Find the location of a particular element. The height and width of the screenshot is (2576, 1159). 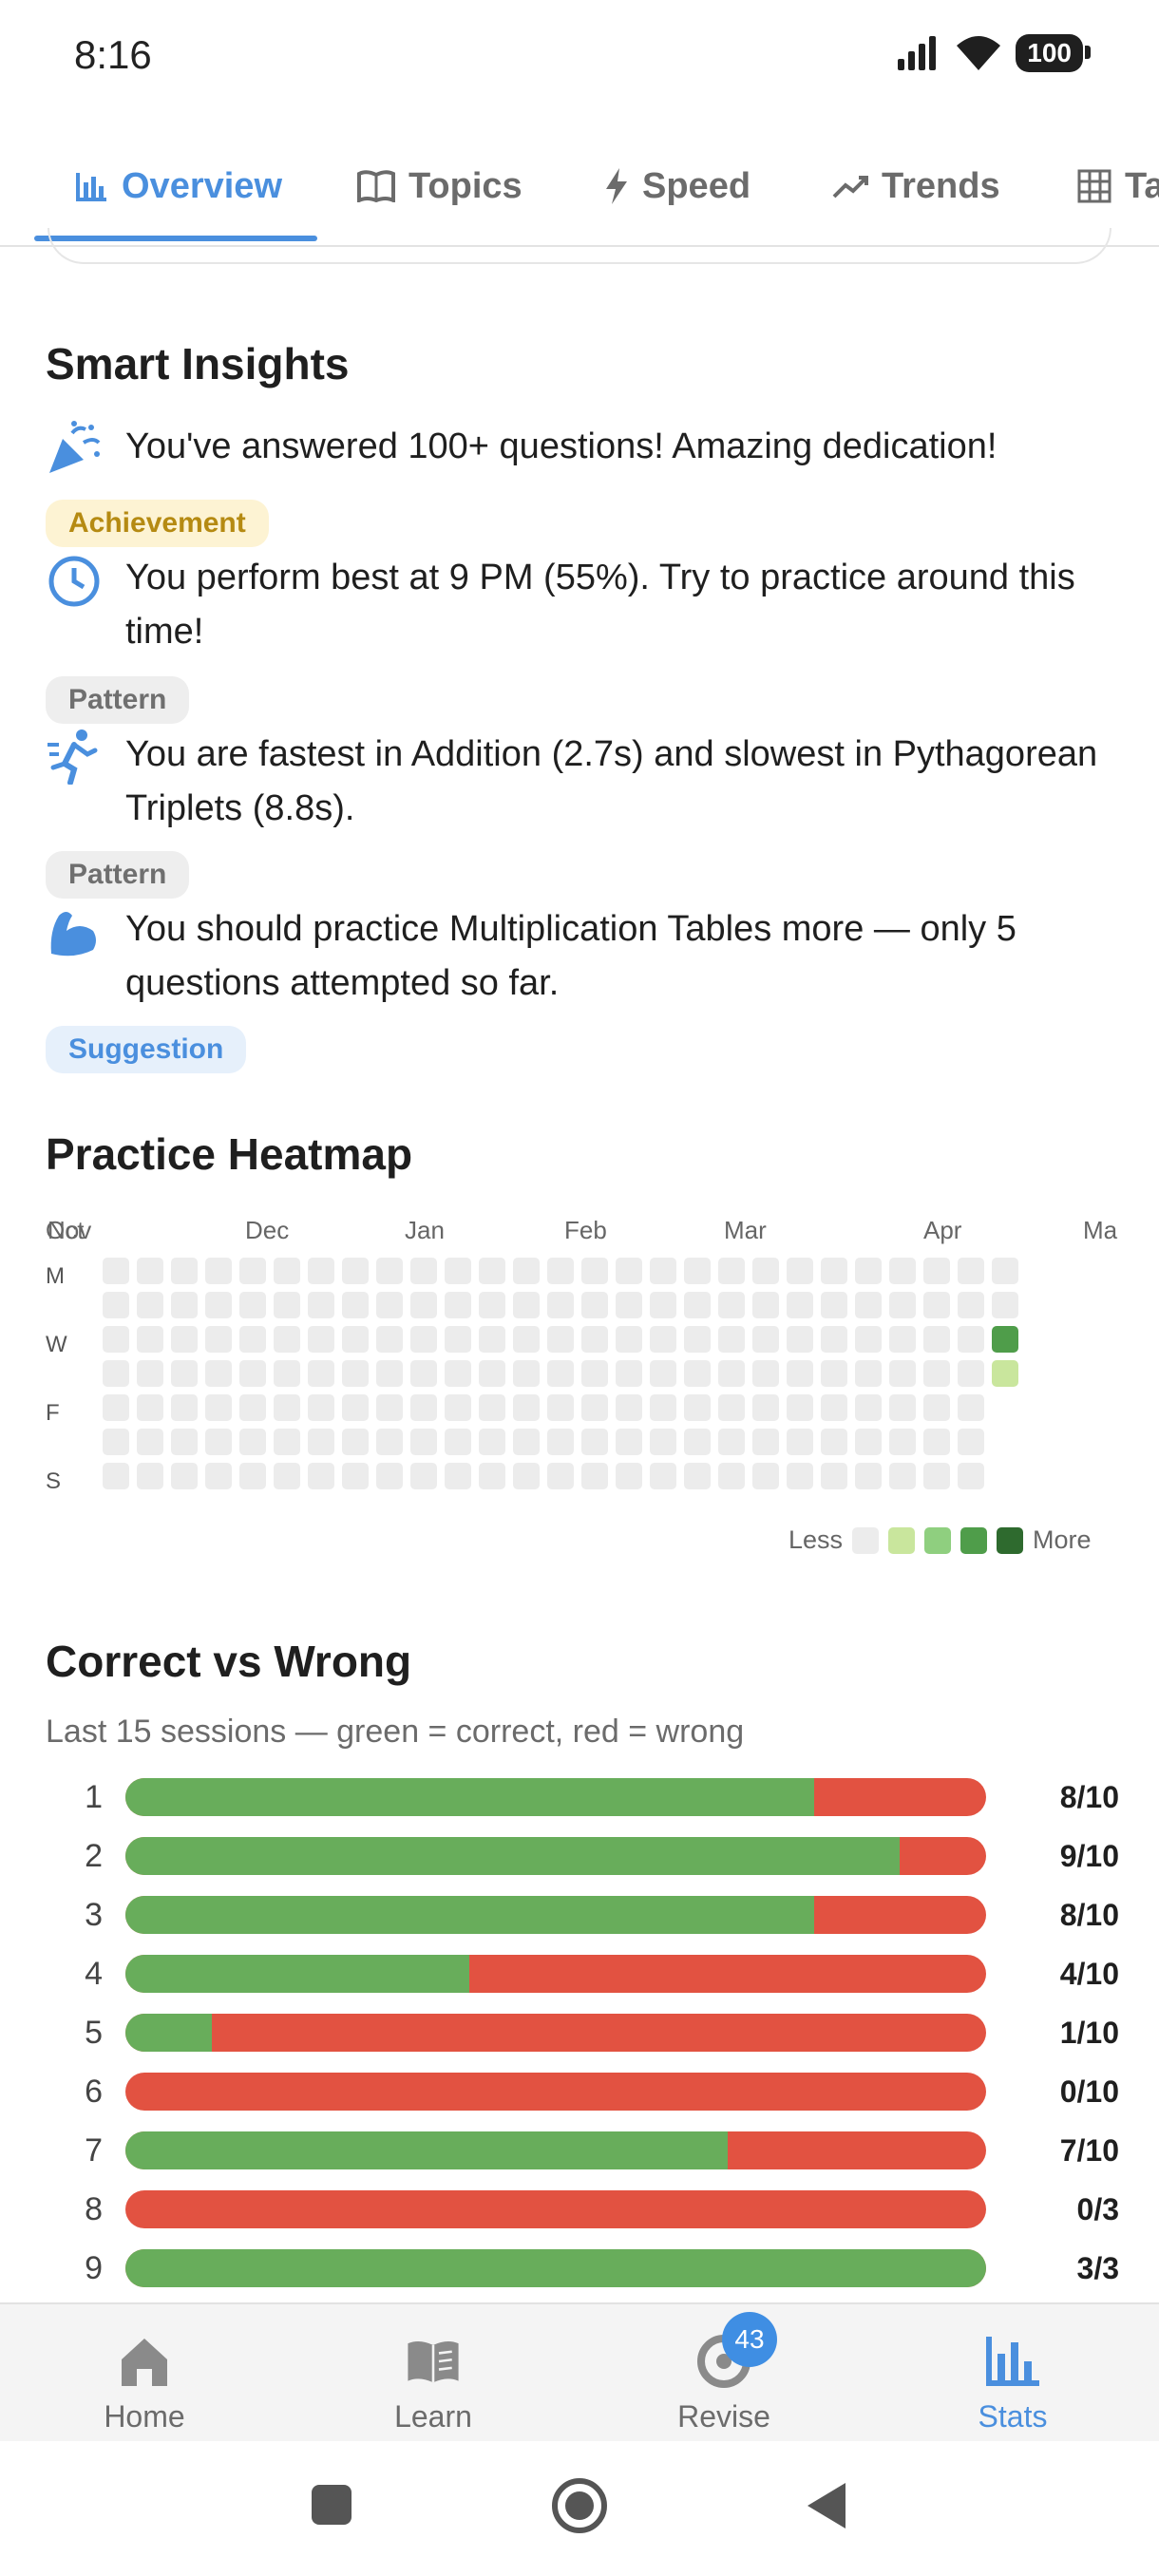

session-row: 7 7/10 is located at coordinates (582, 2150).